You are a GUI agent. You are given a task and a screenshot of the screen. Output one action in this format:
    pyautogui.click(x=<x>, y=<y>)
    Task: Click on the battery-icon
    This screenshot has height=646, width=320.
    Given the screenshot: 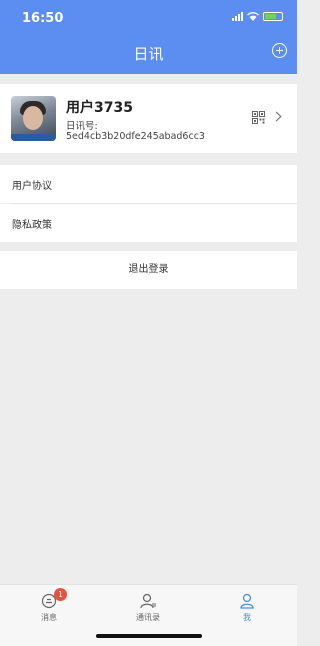 What is the action you would take?
    pyautogui.click(x=273, y=16)
    